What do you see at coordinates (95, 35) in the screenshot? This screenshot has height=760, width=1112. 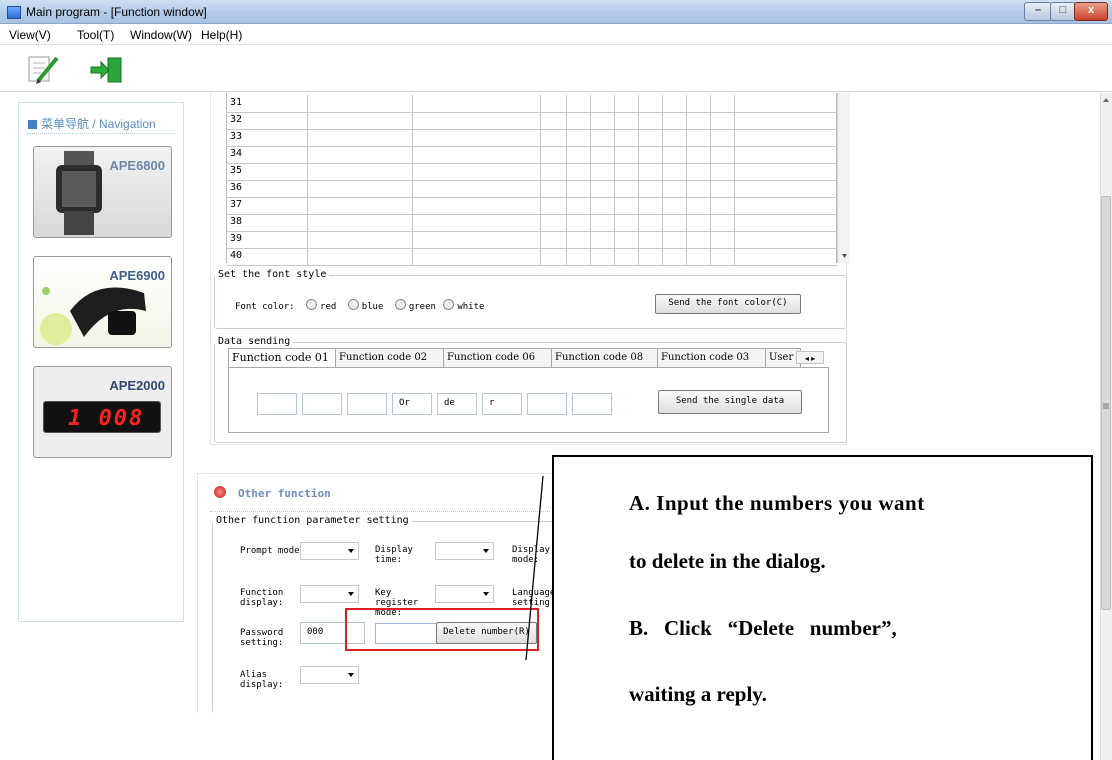 I see `menu-tool: Tool(T)` at bounding box center [95, 35].